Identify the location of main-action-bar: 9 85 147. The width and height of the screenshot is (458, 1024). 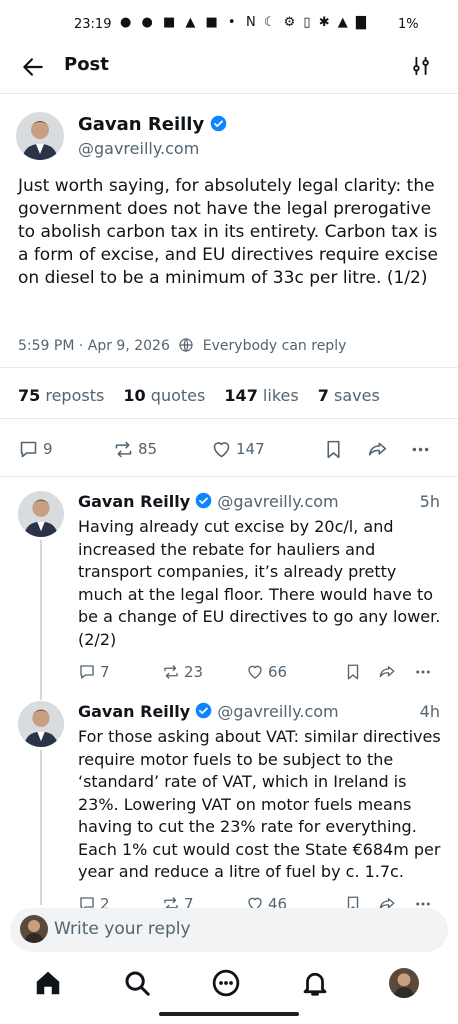
(229, 449).